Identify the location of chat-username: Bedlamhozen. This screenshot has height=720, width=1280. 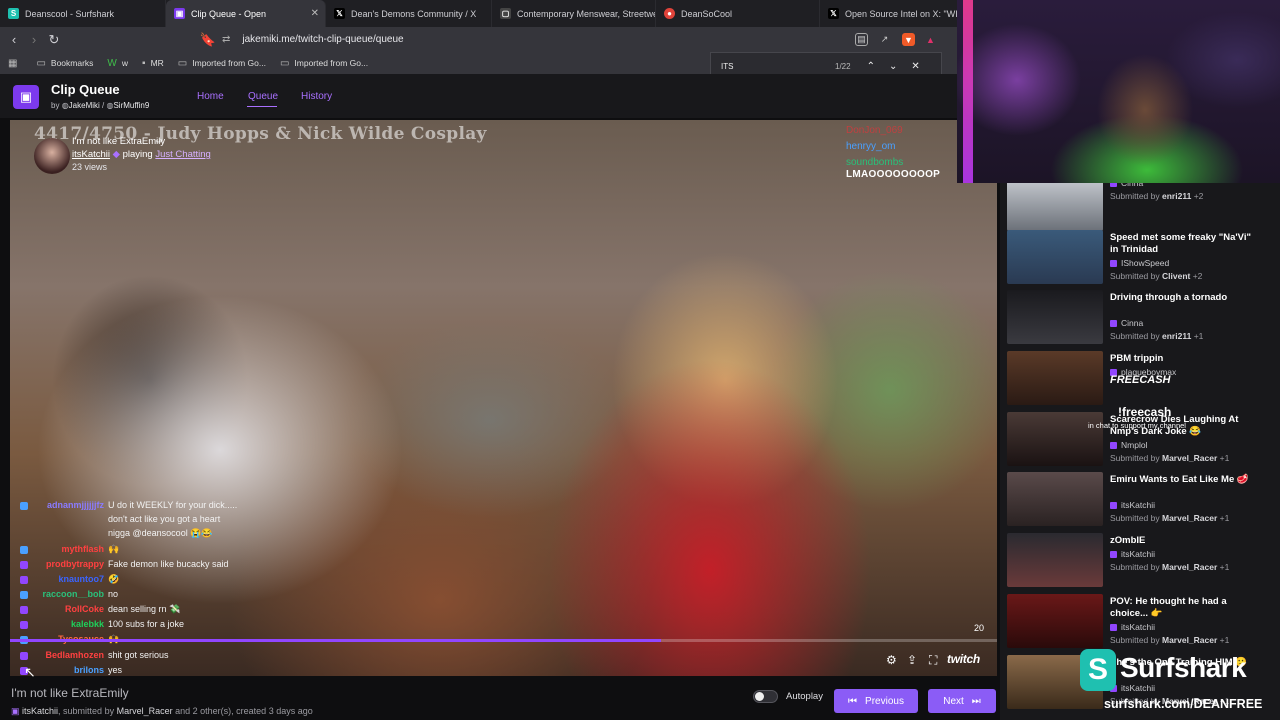
(67, 655).